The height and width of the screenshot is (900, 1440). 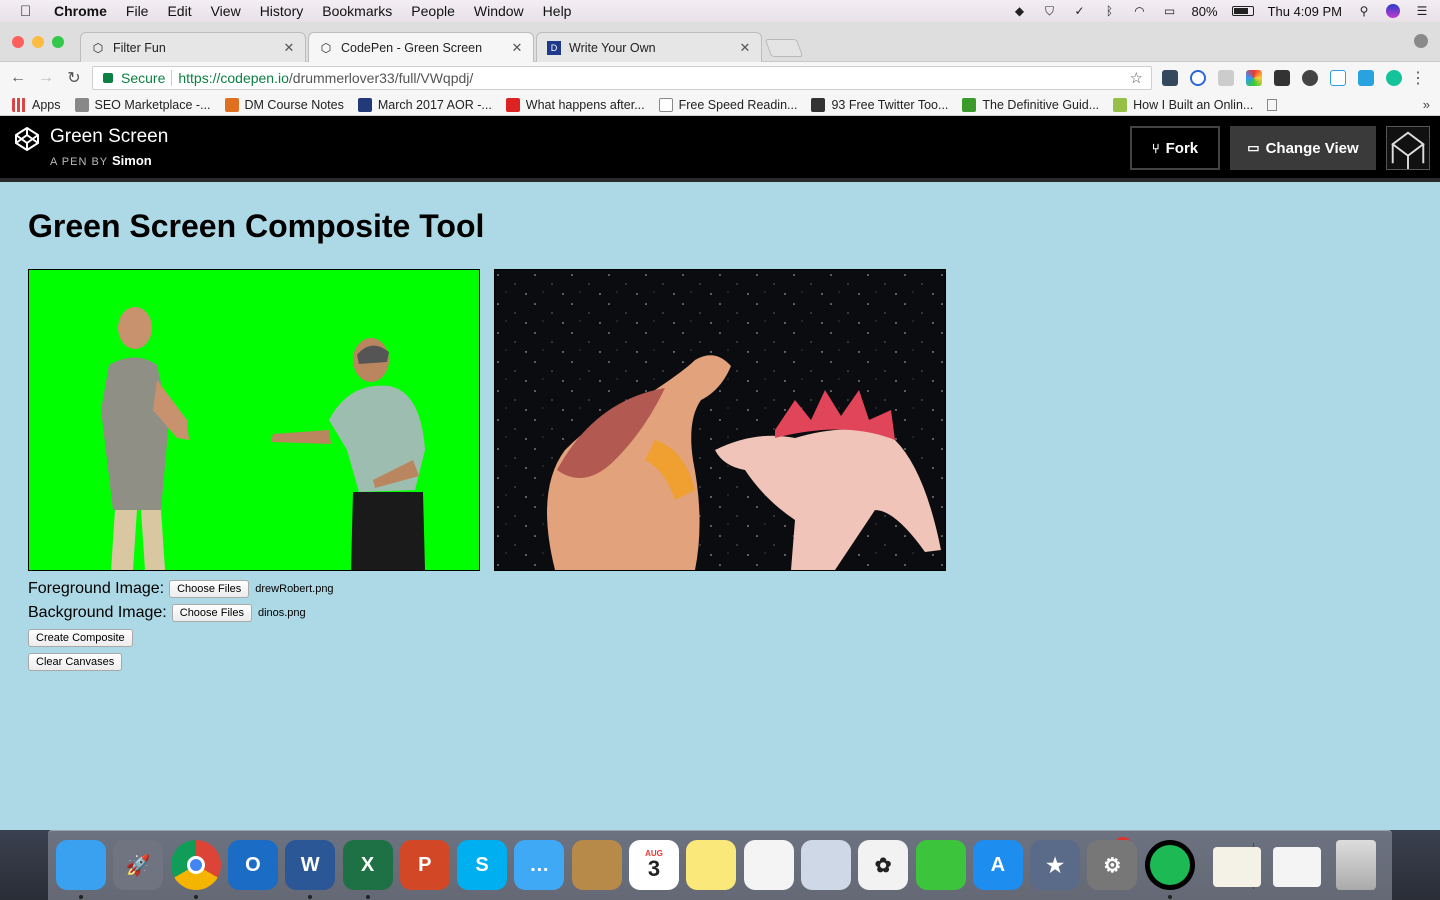 What do you see at coordinates (58, 42) in the screenshot?
I see `zoom-window-icon` at bounding box center [58, 42].